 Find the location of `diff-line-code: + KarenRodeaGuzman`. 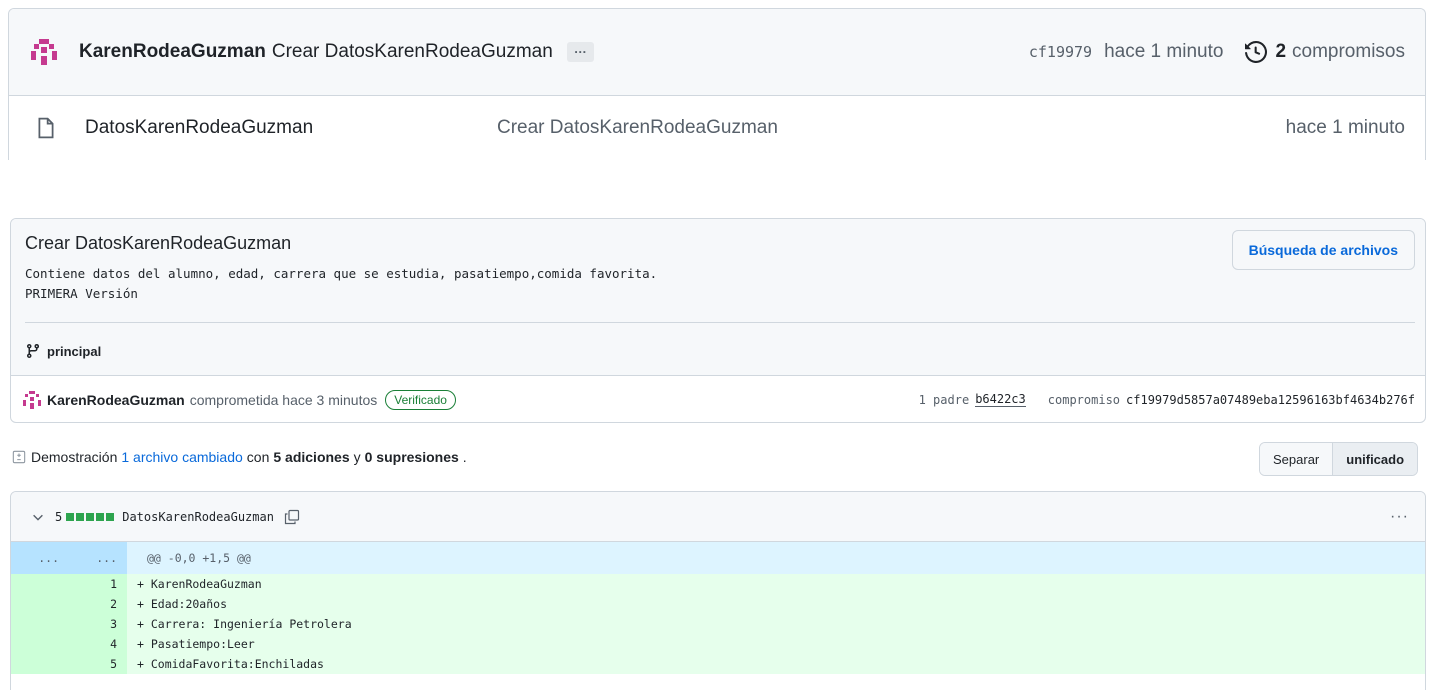

diff-line-code: + KarenRodeaGuzman is located at coordinates (776, 584).